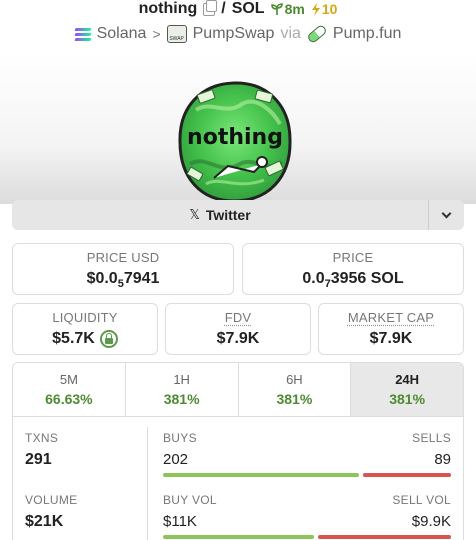 Image resolution: width=476 pixels, height=540 pixels. What do you see at coordinates (391, 317) in the screenshot?
I see `market-cap-label: MARKET CAP` at bounding box center [391, 317].